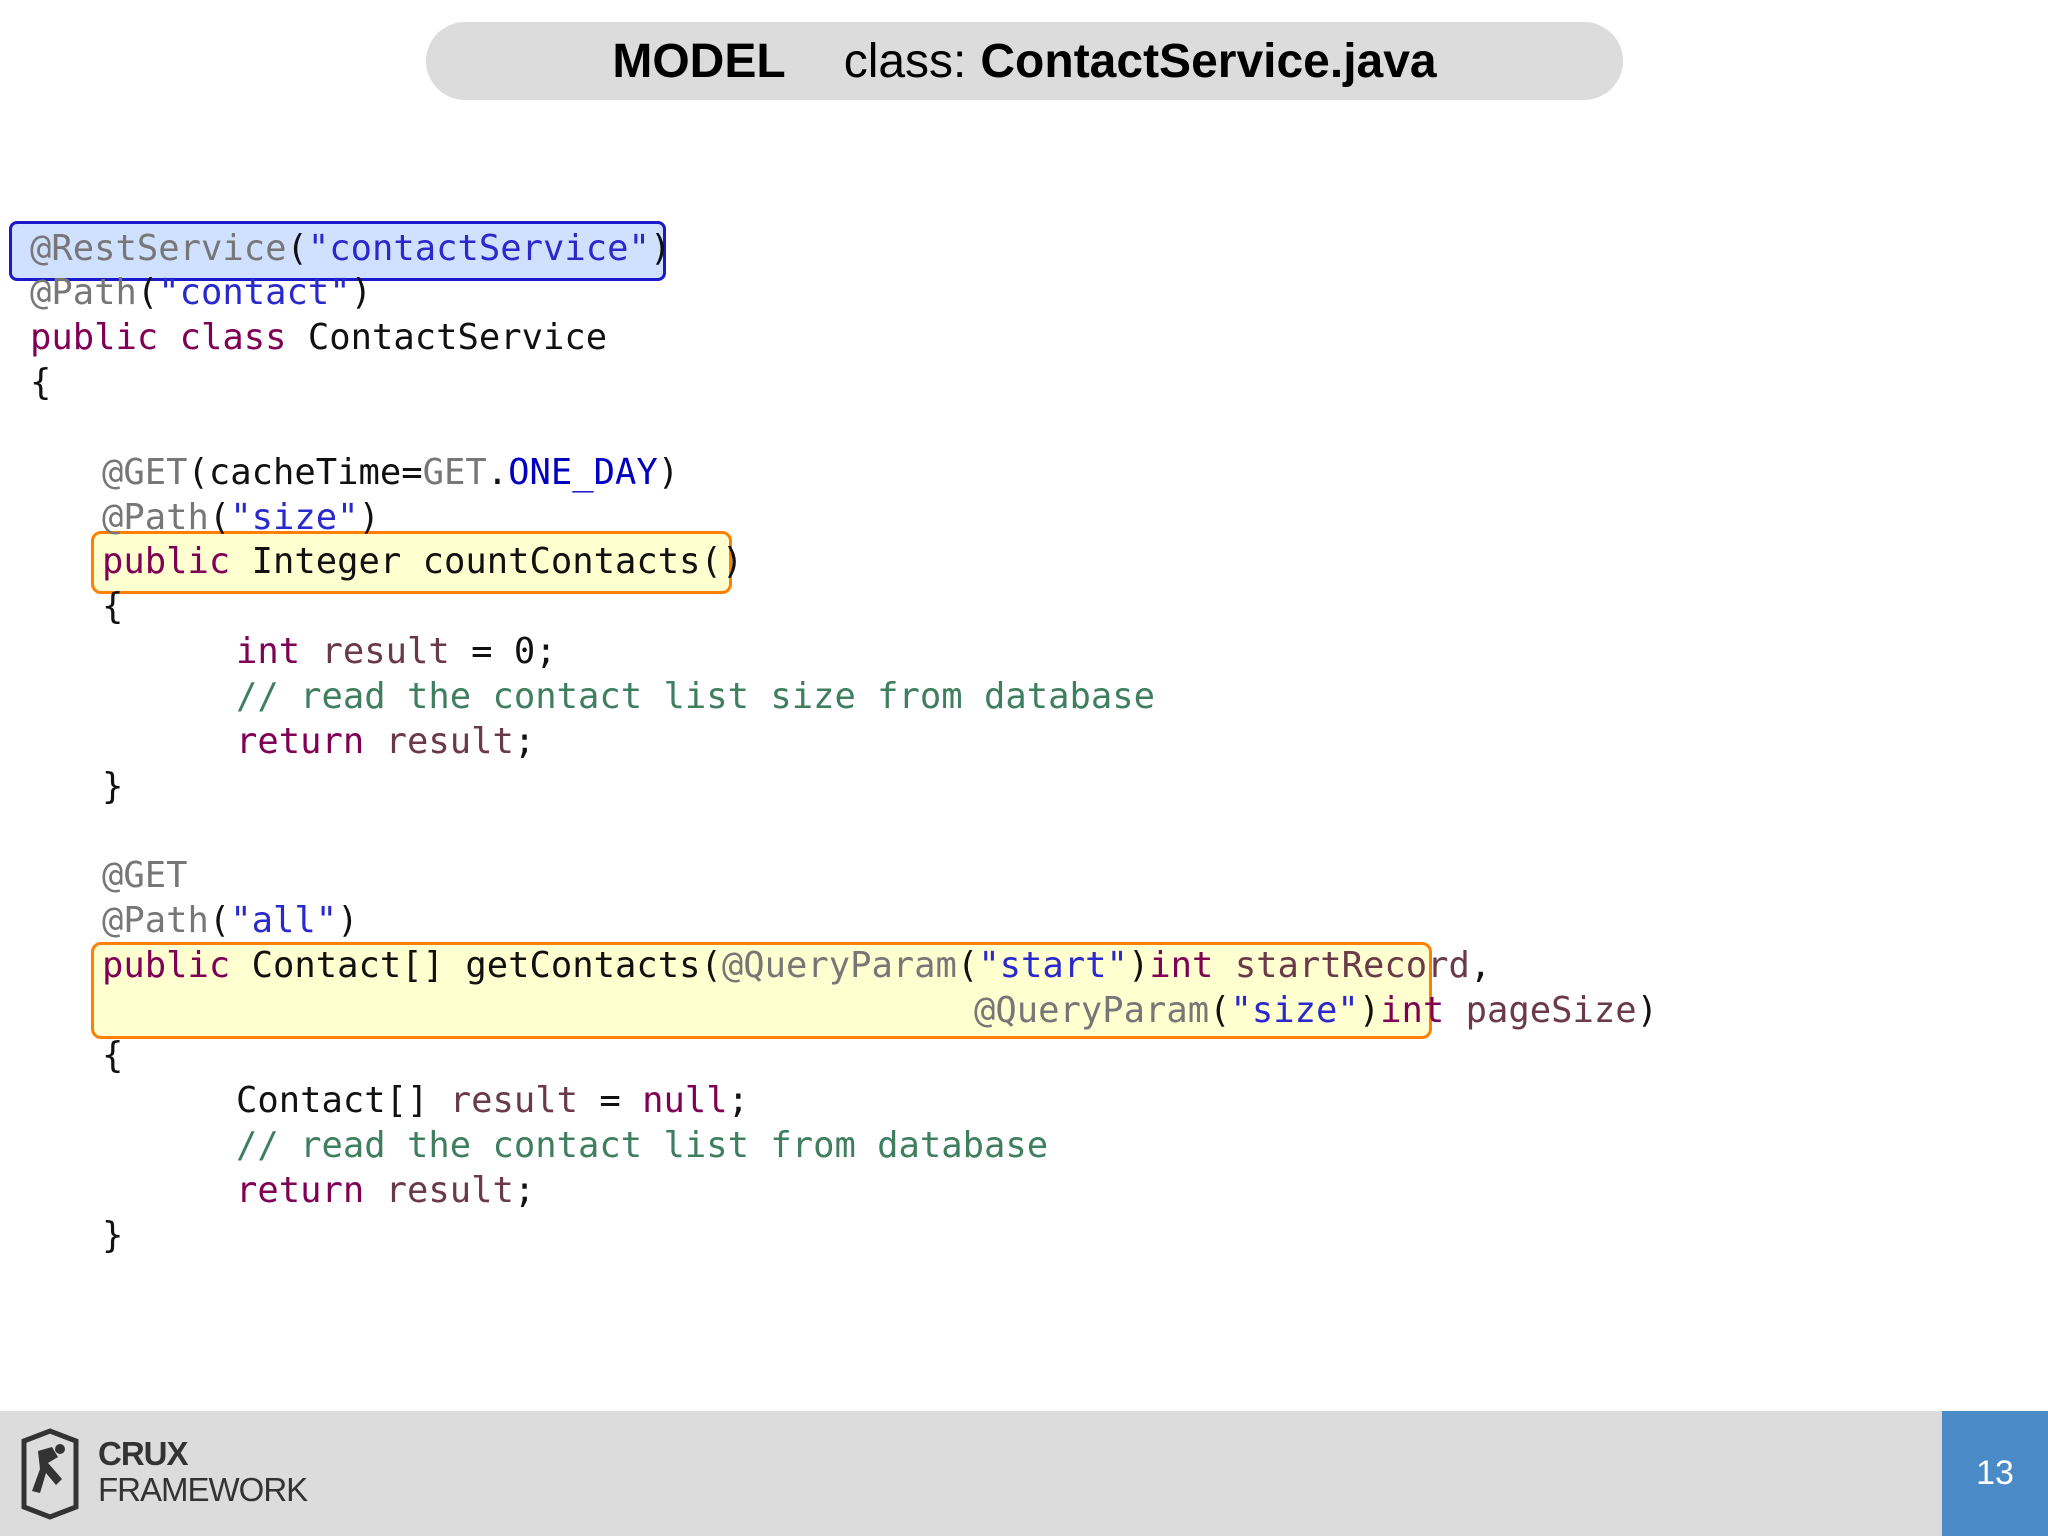 This screenshot has width=2048, height=1536. Describe the element at coordinates (391, 472) in the screenshot. I see `code-line: @GET(cacheTime=GET.ONE_DAY)` at that location.